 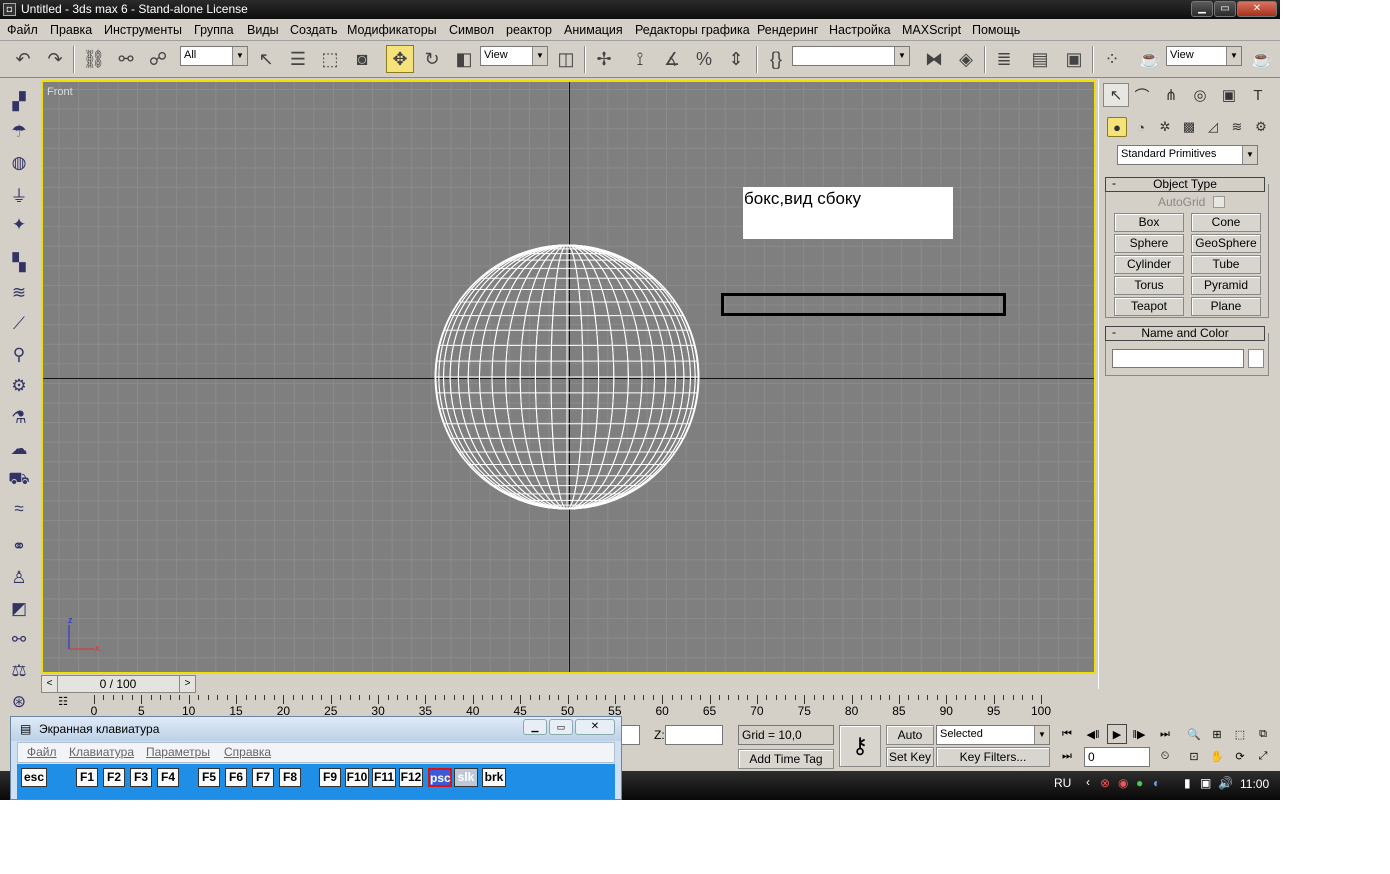 What do you see at coordinates (1205, 783) in the screenshot?
I see `network-icon: ▣` at bounding box center [1205, 783].